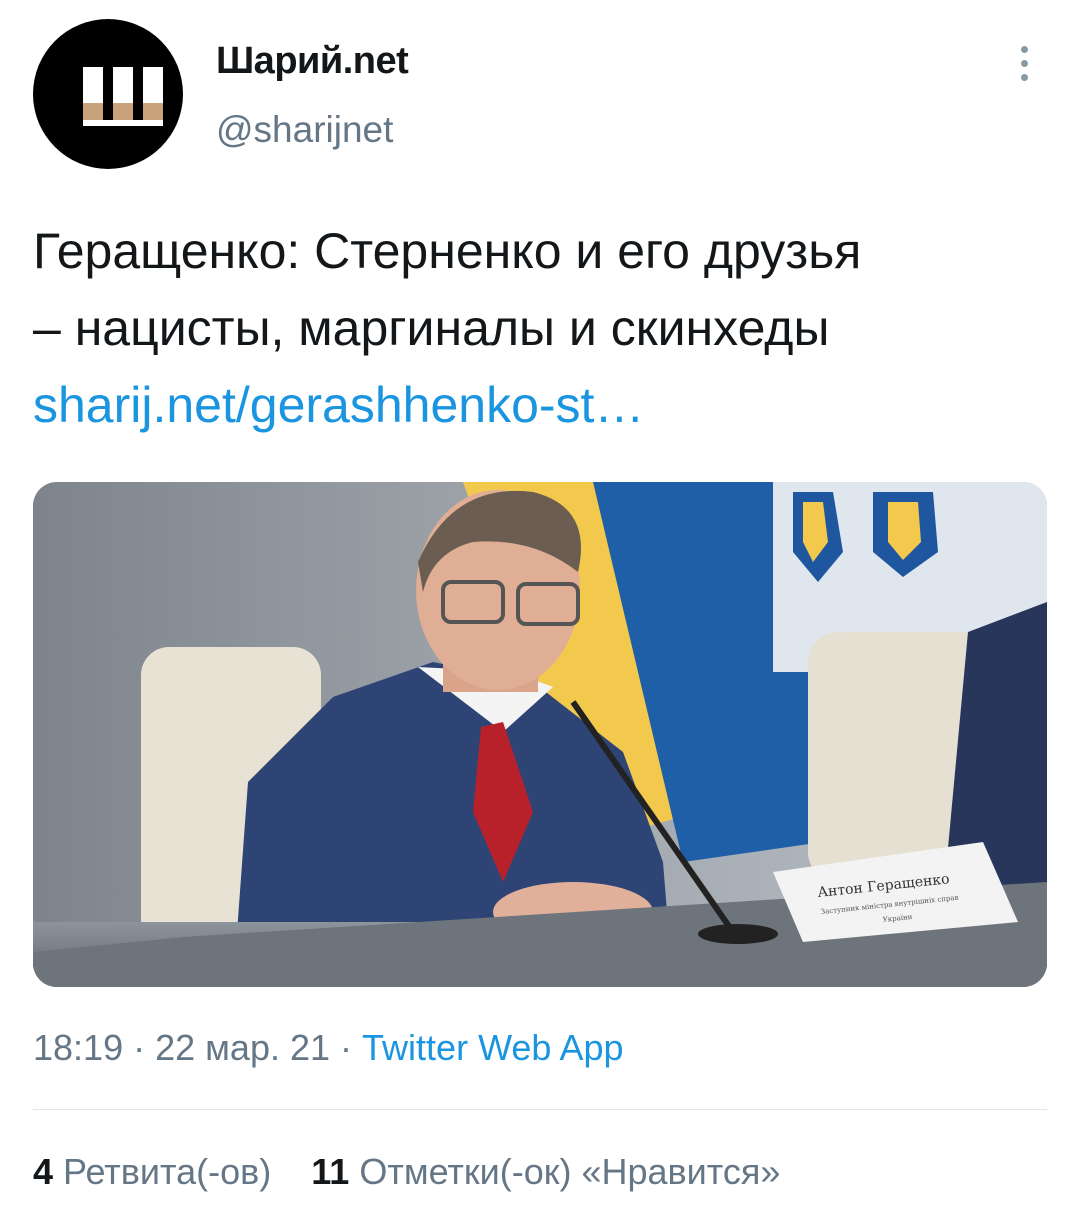 This screenshot has width=1080, height=1227. I want to click on likes-stat: 11 Отметки(-ок) «Нравится», so click(545, 1172).